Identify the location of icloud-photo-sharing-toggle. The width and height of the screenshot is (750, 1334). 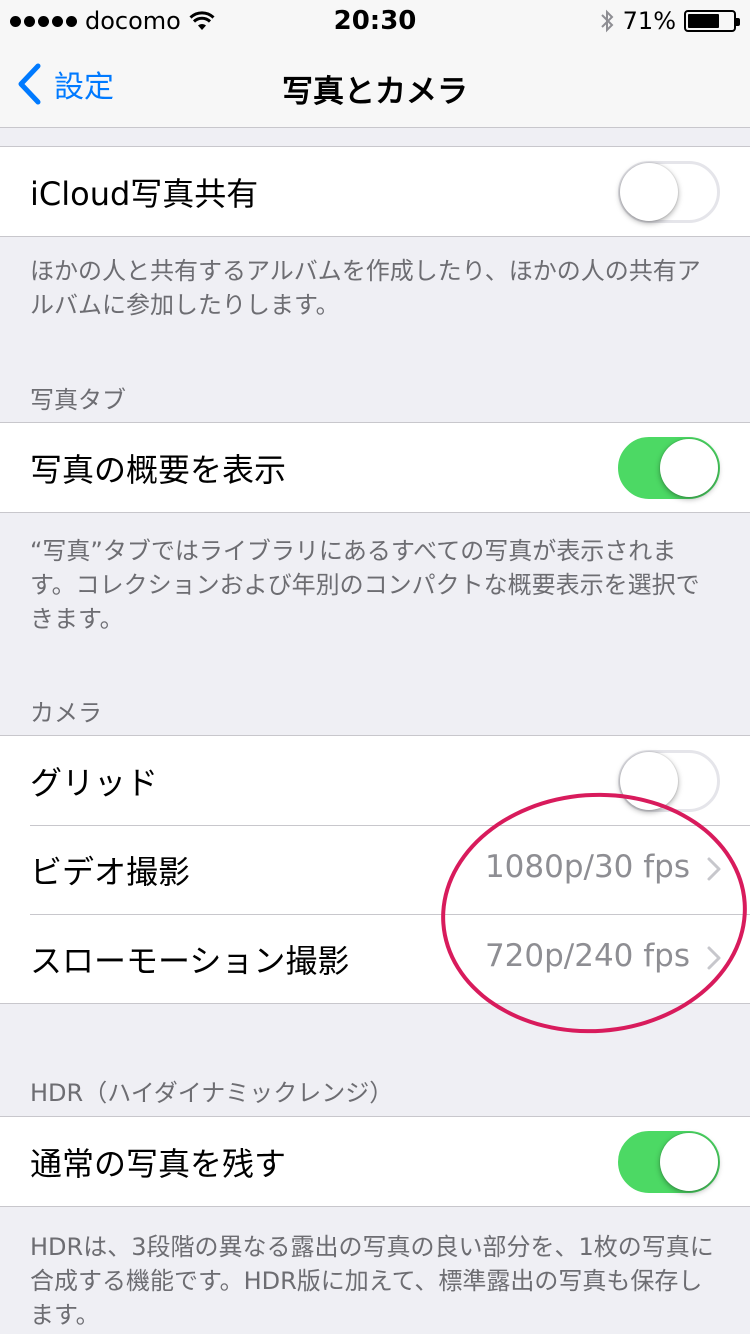
(669, 192).